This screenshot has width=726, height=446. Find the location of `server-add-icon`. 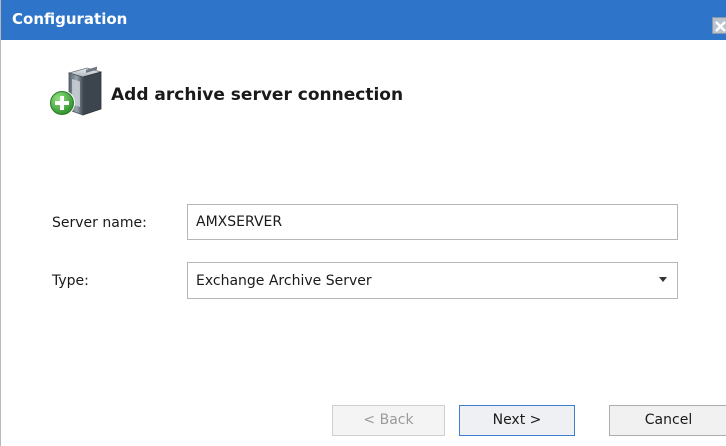

server-add-icon is located at coordinates (76, 93).